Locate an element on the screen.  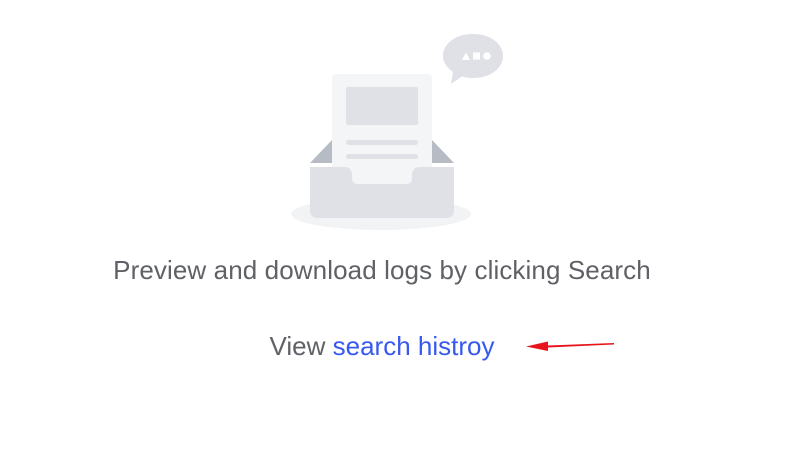
search-history-link: search histroy is located at coordinates (414, 346).